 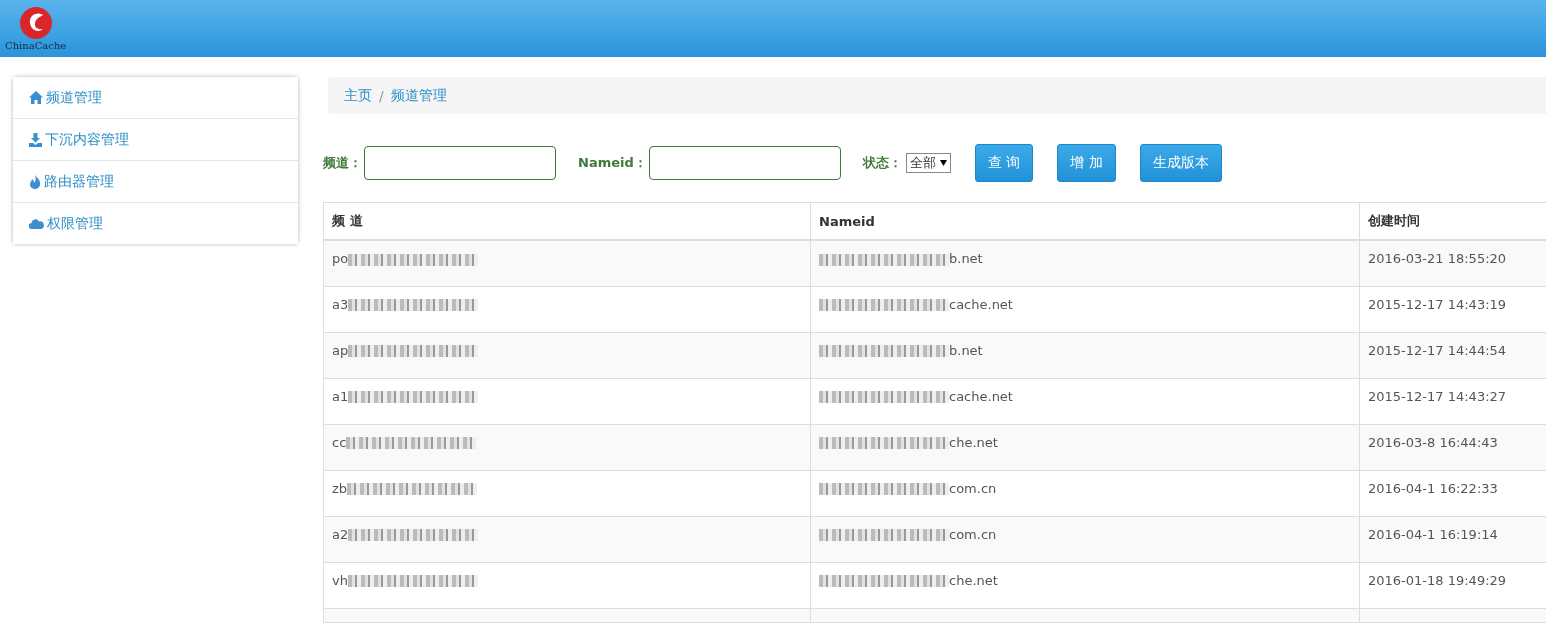 What do you see at coordinates (567, 401) in the screenshot?
I see `table-cell: a1` at bounding box center [567, 401].